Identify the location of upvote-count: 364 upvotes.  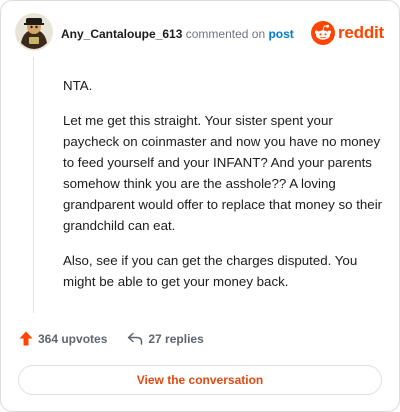
(73, 338).